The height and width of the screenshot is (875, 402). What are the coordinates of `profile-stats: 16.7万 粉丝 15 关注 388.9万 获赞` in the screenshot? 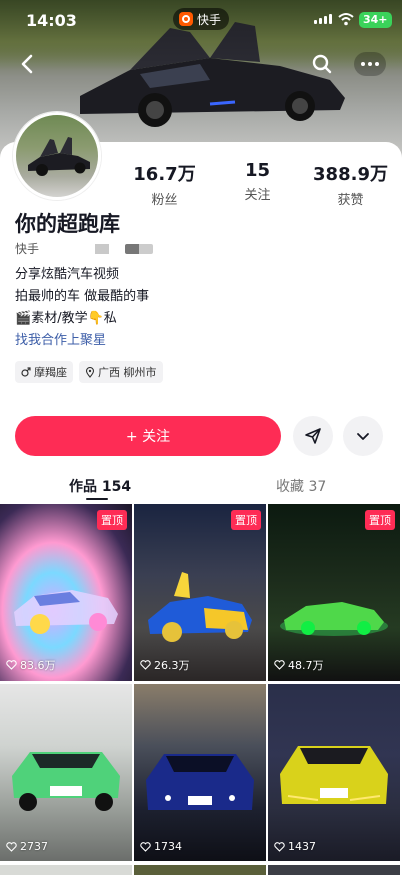 It's located at (258, 184).